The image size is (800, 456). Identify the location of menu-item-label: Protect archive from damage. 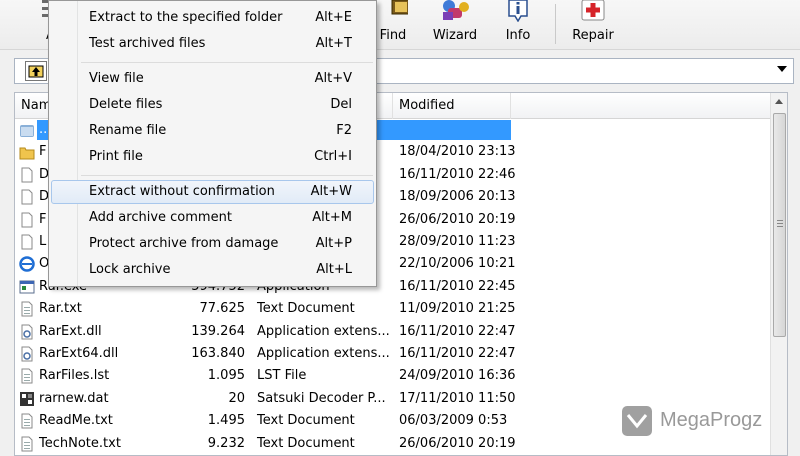
(184, 243).